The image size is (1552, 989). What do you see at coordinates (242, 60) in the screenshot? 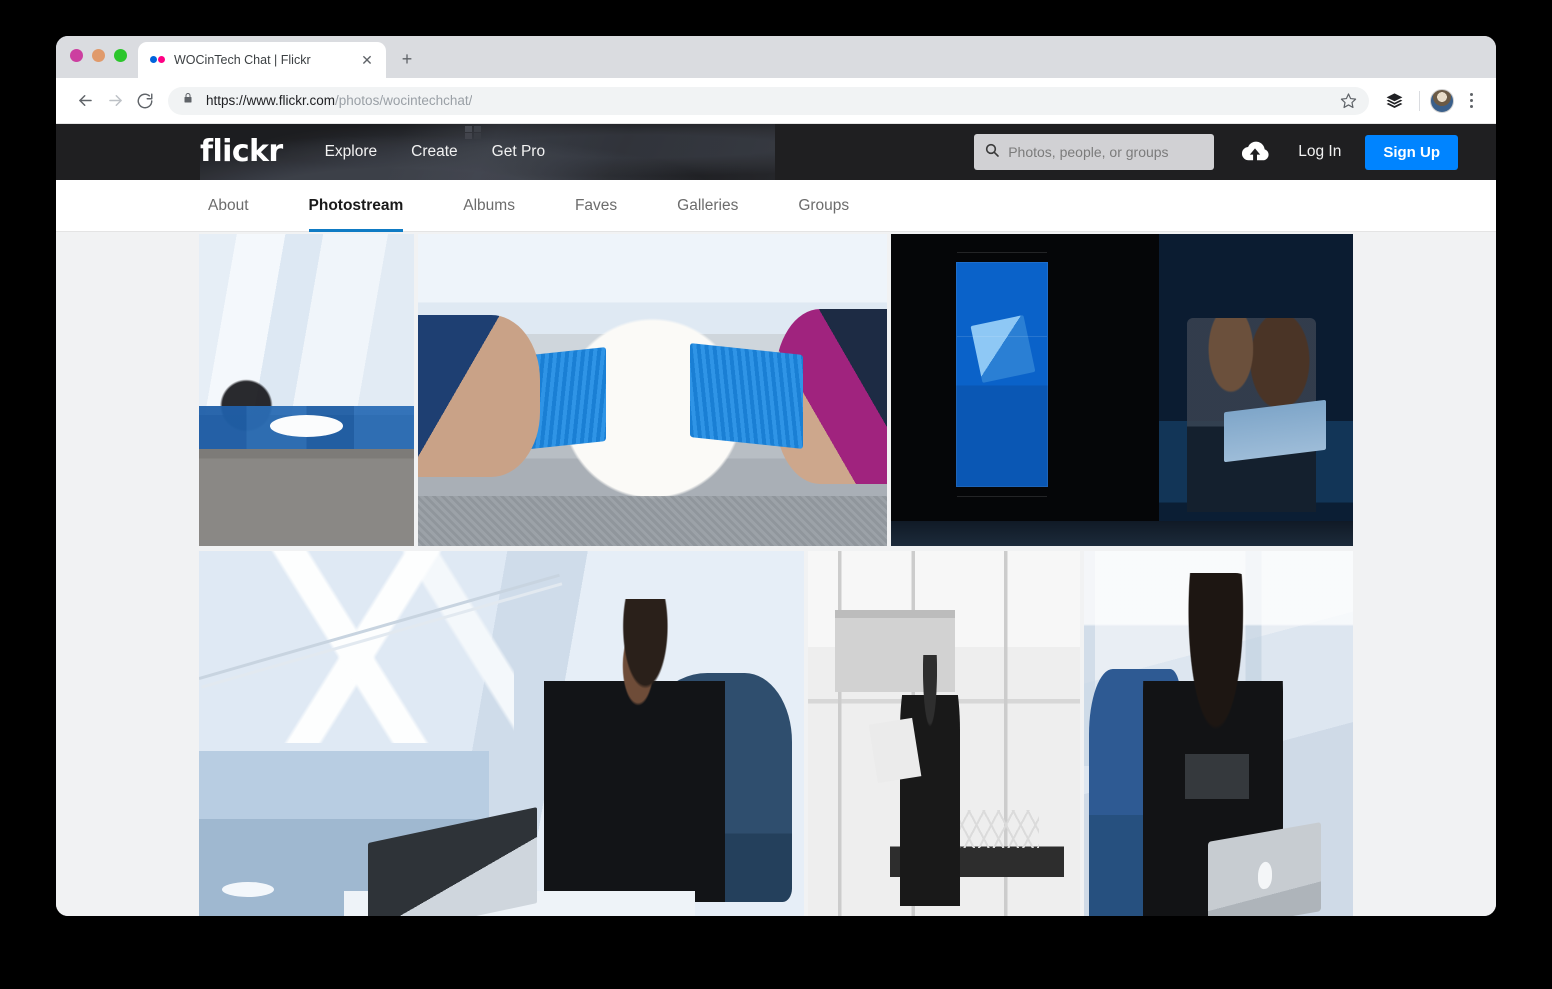
I see `tab-title: WOCinTech Chat | Flickr` at bounding box center [242, 60].